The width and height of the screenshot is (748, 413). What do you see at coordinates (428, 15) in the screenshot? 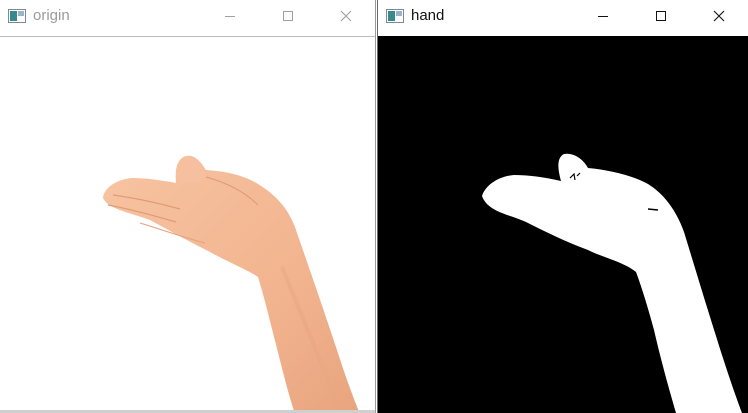
I see `window-title: hand` at bounding box center [428, 15].